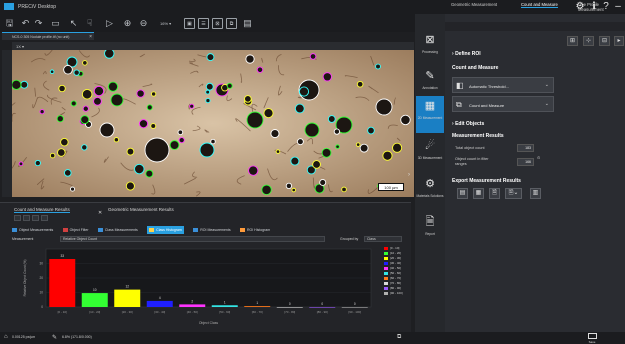  What do you see at coordinates (572, 41) in the screenshot?
I see `tool-add-icon: ⊞` at bounding box center [572, 41].